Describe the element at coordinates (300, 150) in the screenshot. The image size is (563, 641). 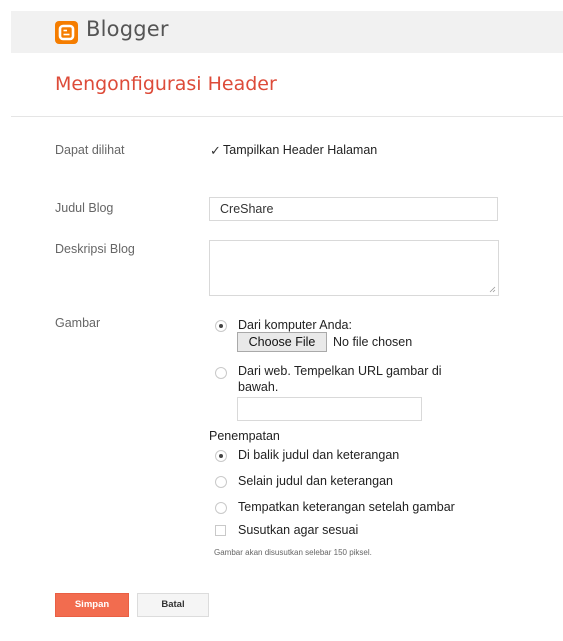
I see `show-header-label: Tampilkan Header Halaman` at that location.